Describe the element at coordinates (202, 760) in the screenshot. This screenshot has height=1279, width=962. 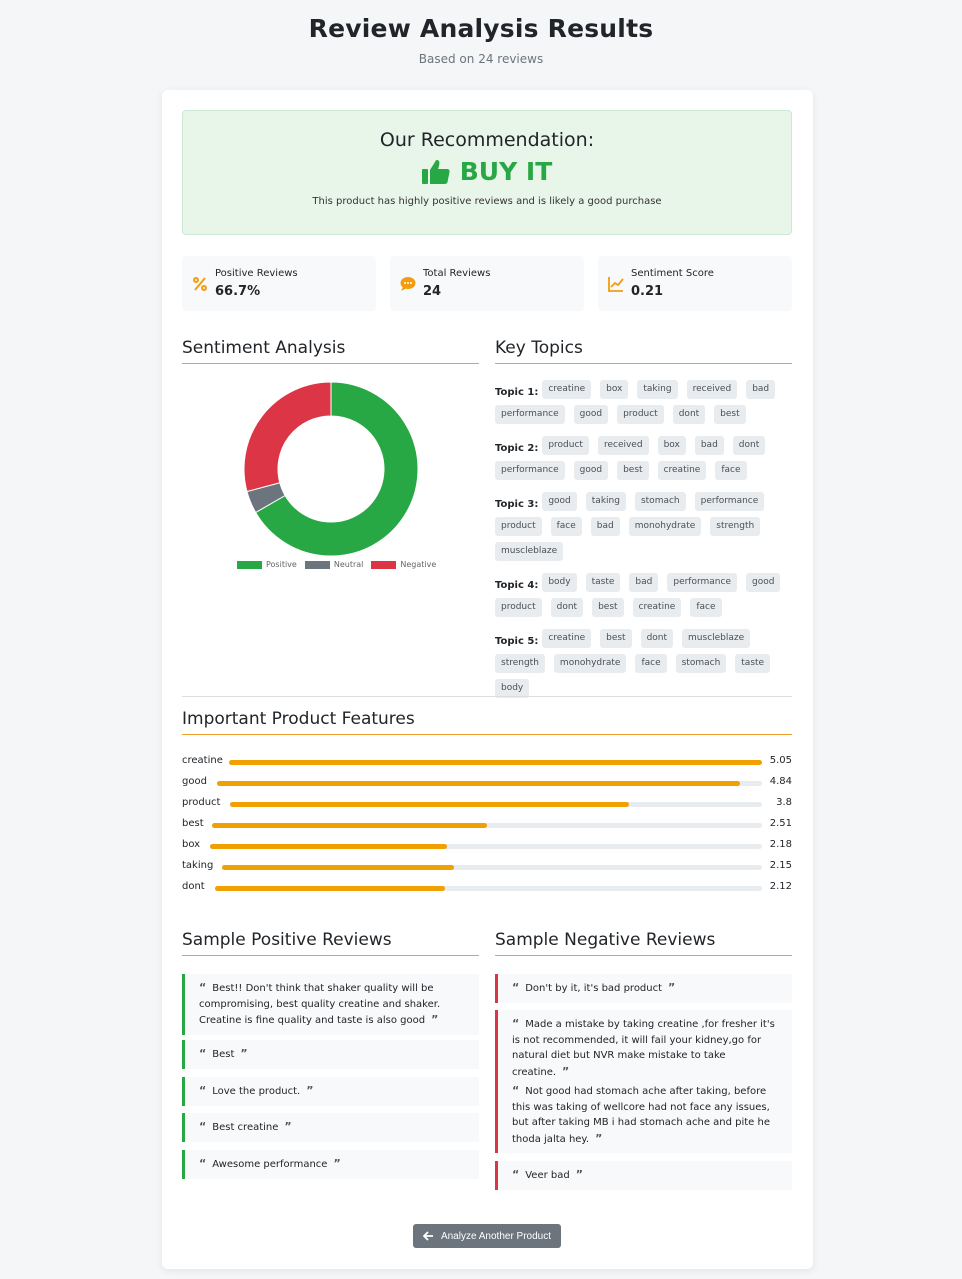
I see `feature-name: creatine` at that location.